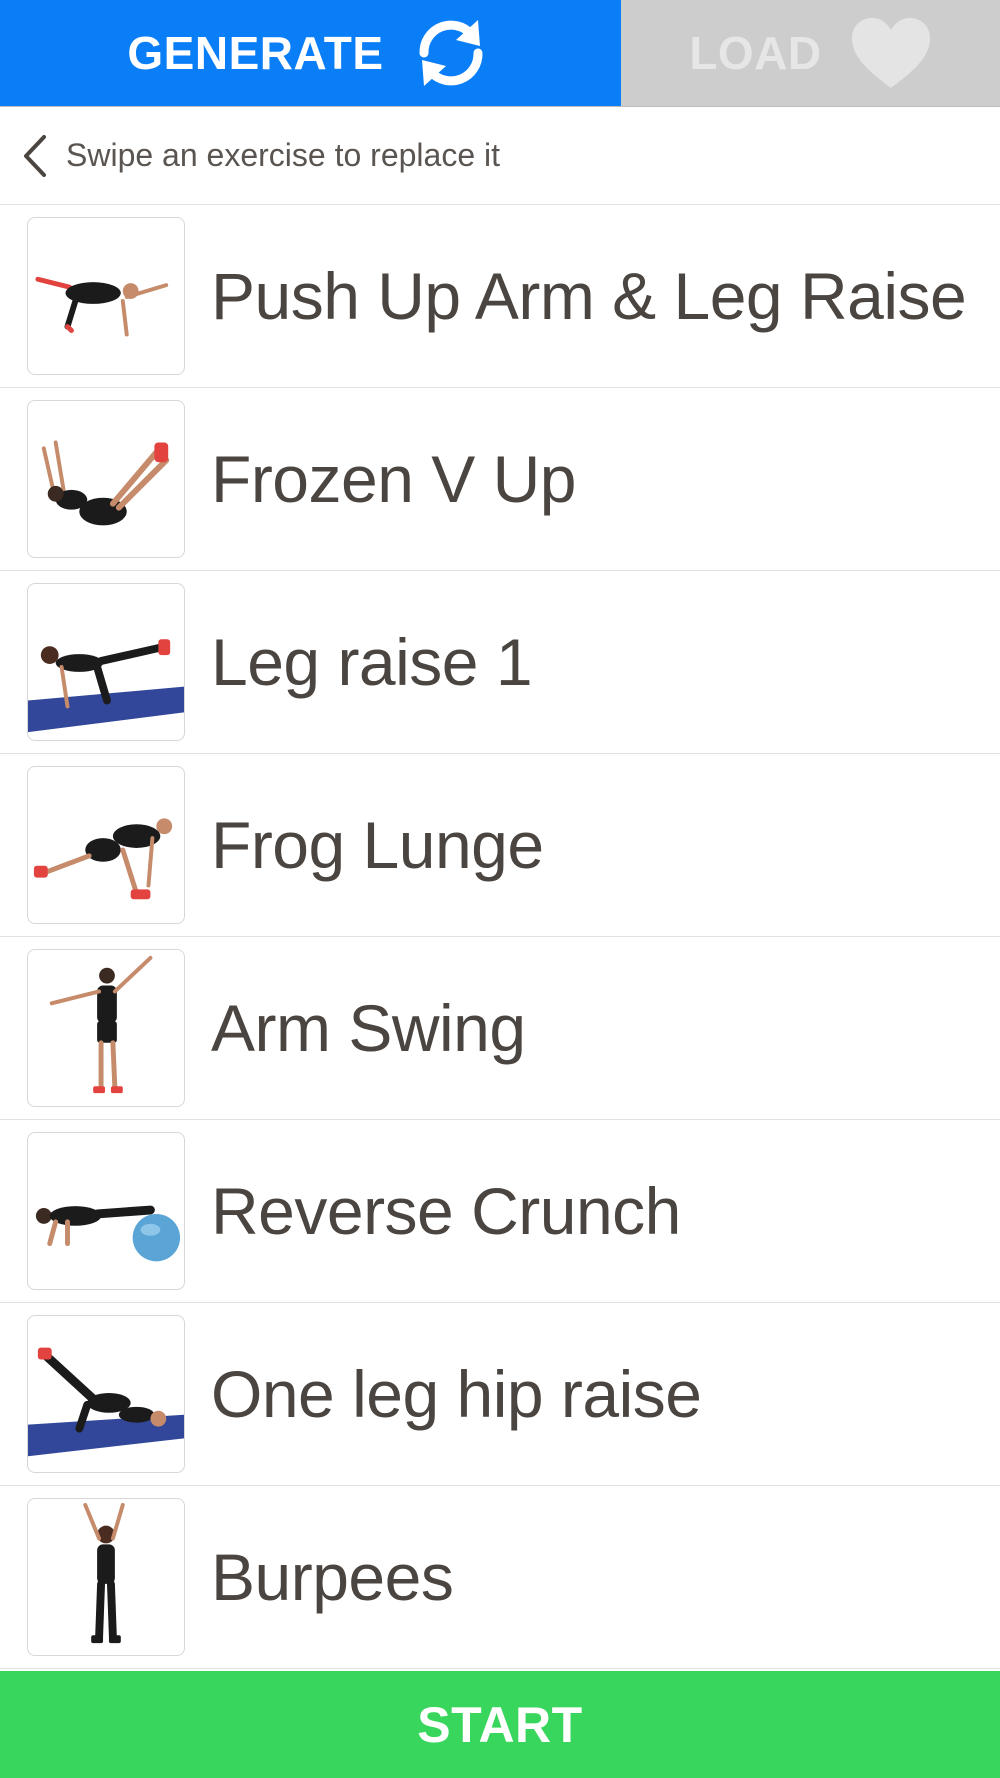 The image size is (1000, 1778). I want to click on exercise-row: Burpees, so click(500, 1577).